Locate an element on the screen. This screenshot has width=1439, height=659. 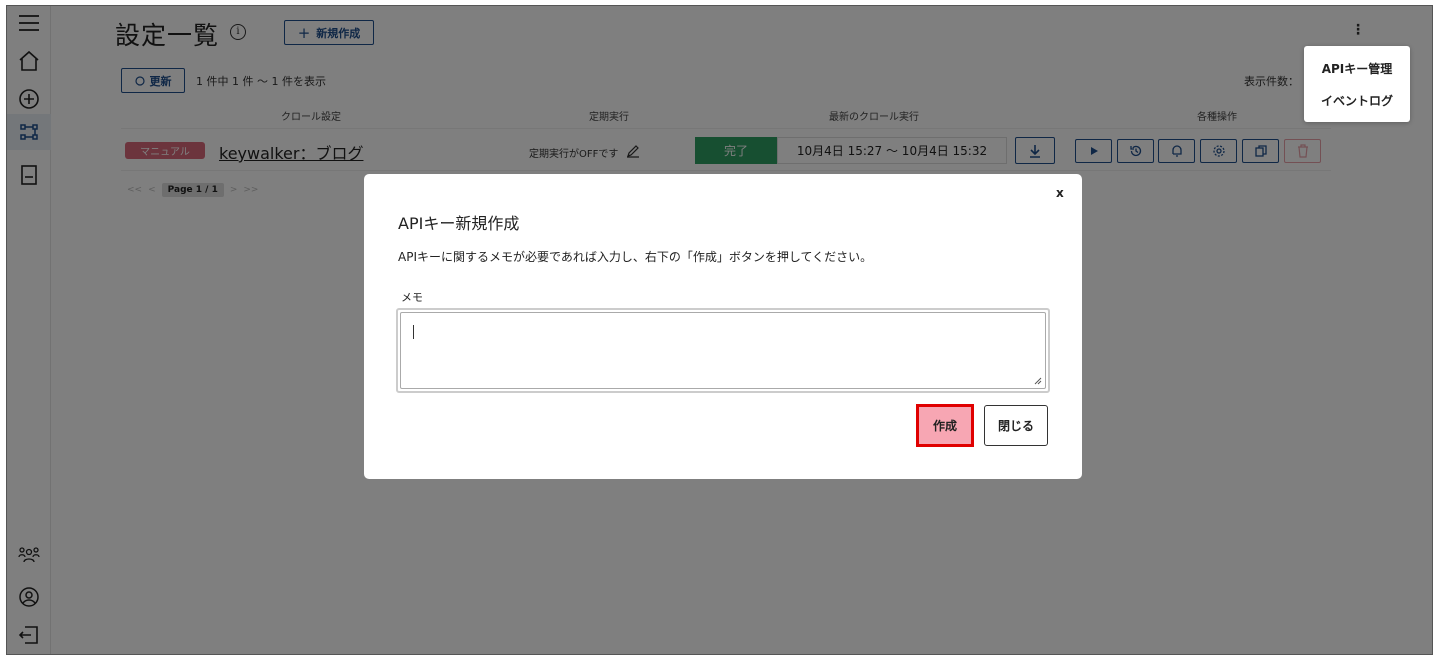
memo-textarea is located at coordinates (723, 350).